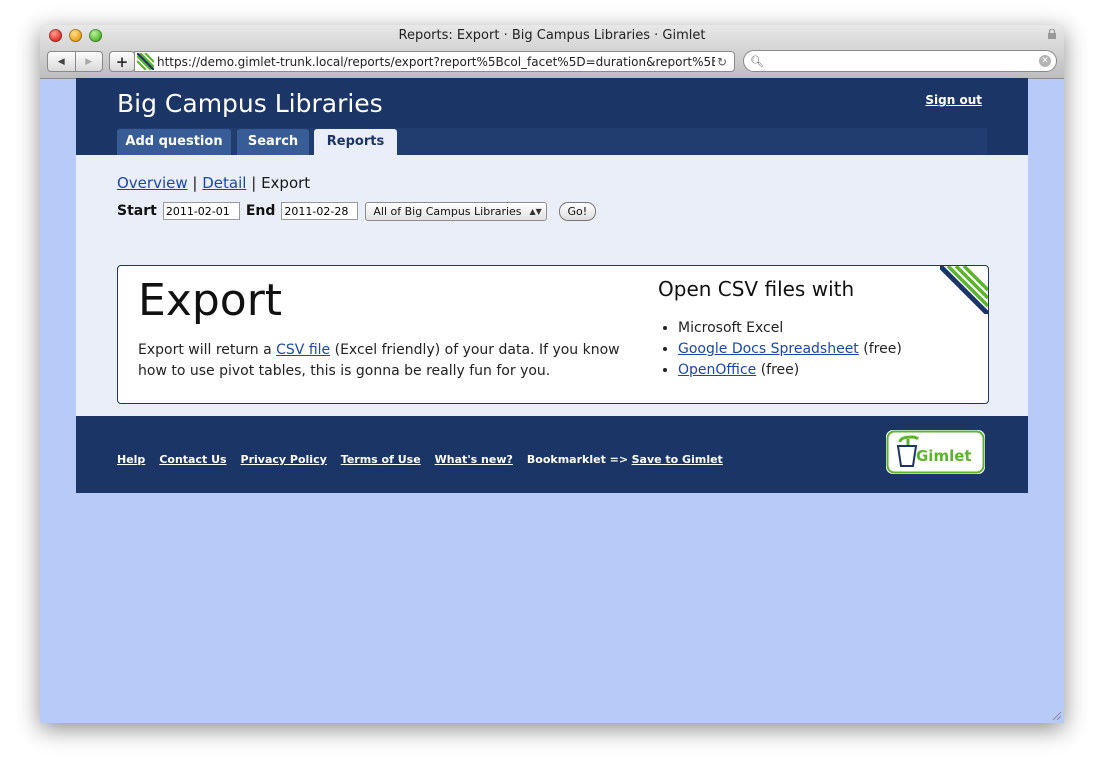  Describe the element at coordinates (137, 211) in the screenshot. I see `start-label: Start` at that location.